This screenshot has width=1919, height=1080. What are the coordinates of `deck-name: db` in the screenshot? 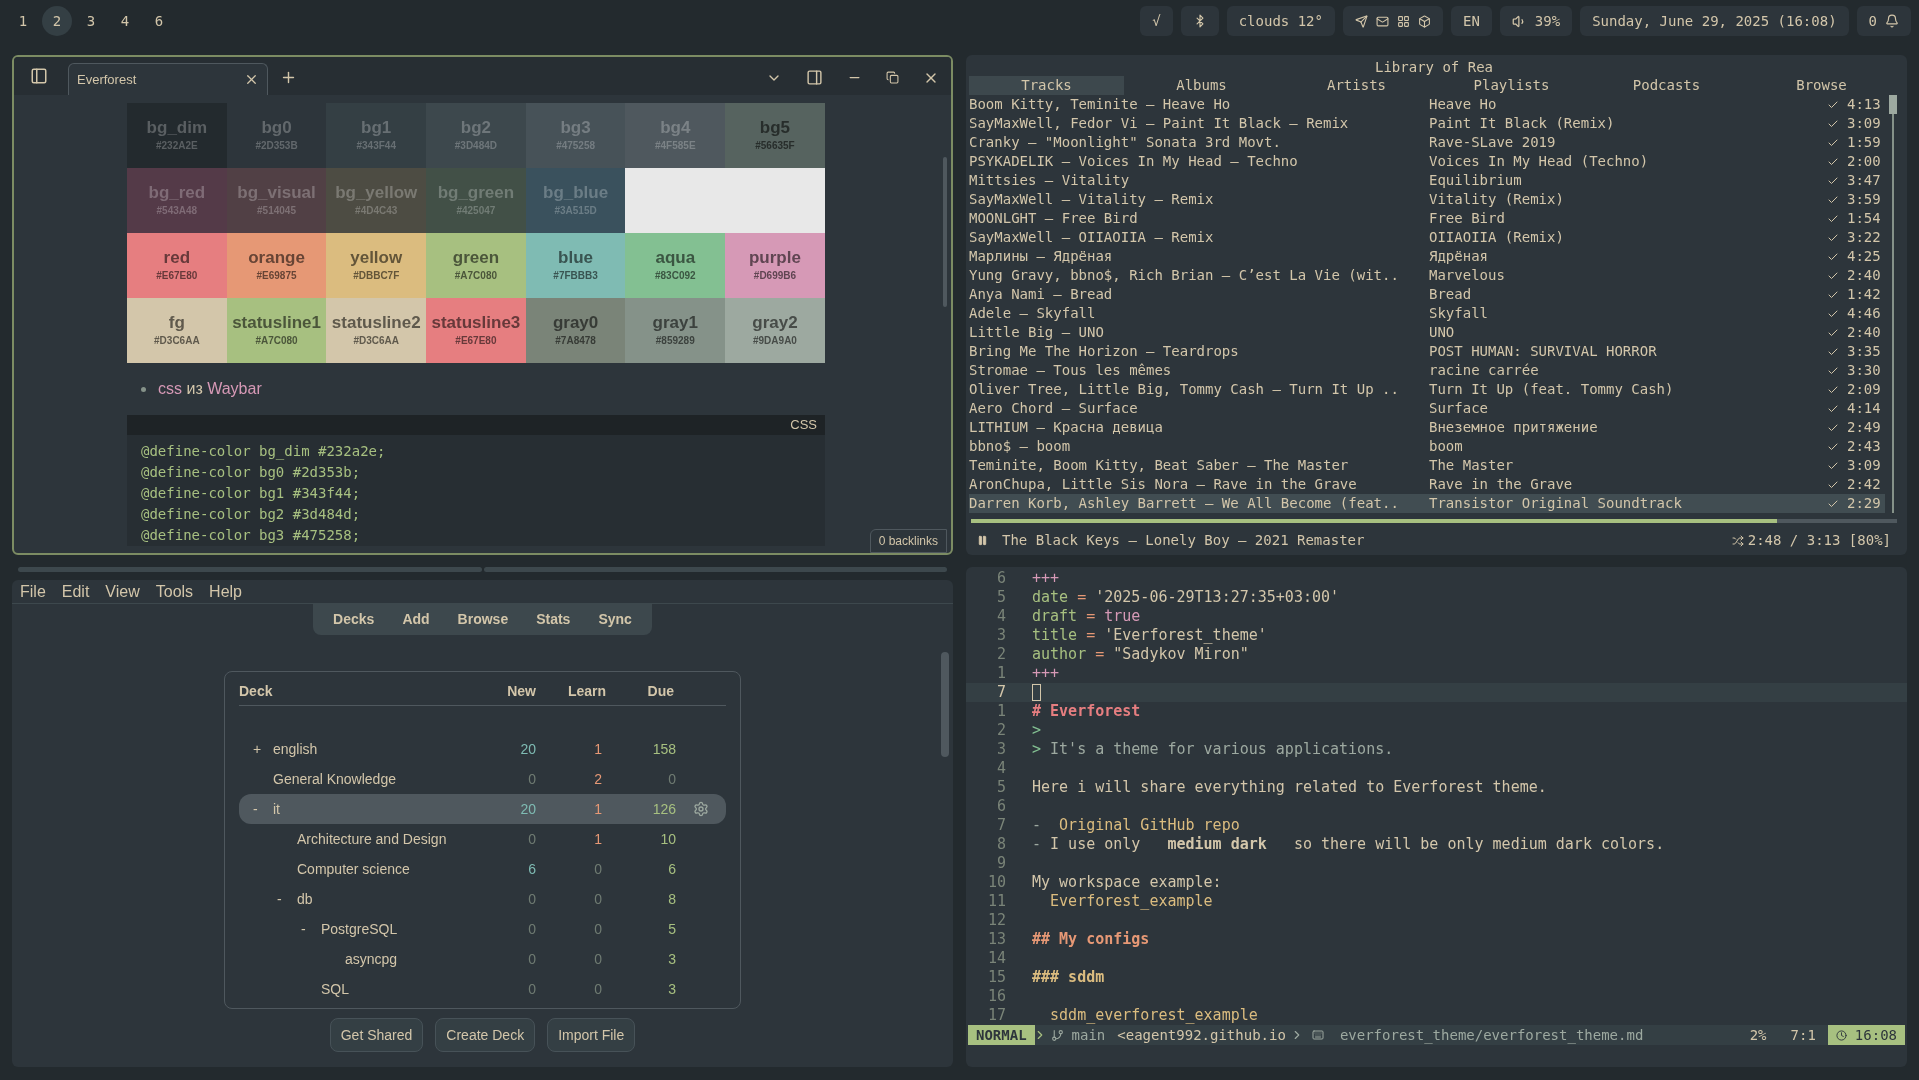 It's located at (305, 899).